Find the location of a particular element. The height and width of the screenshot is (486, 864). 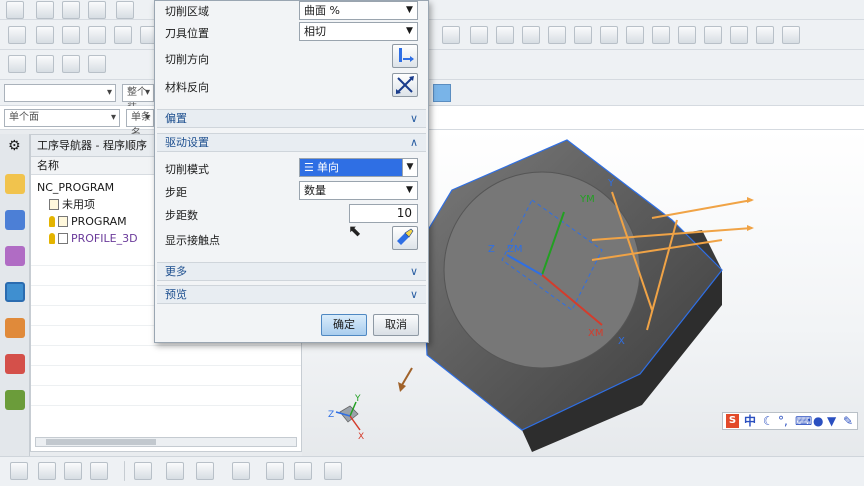

method-view-icon is located at coordinates (15, 292).